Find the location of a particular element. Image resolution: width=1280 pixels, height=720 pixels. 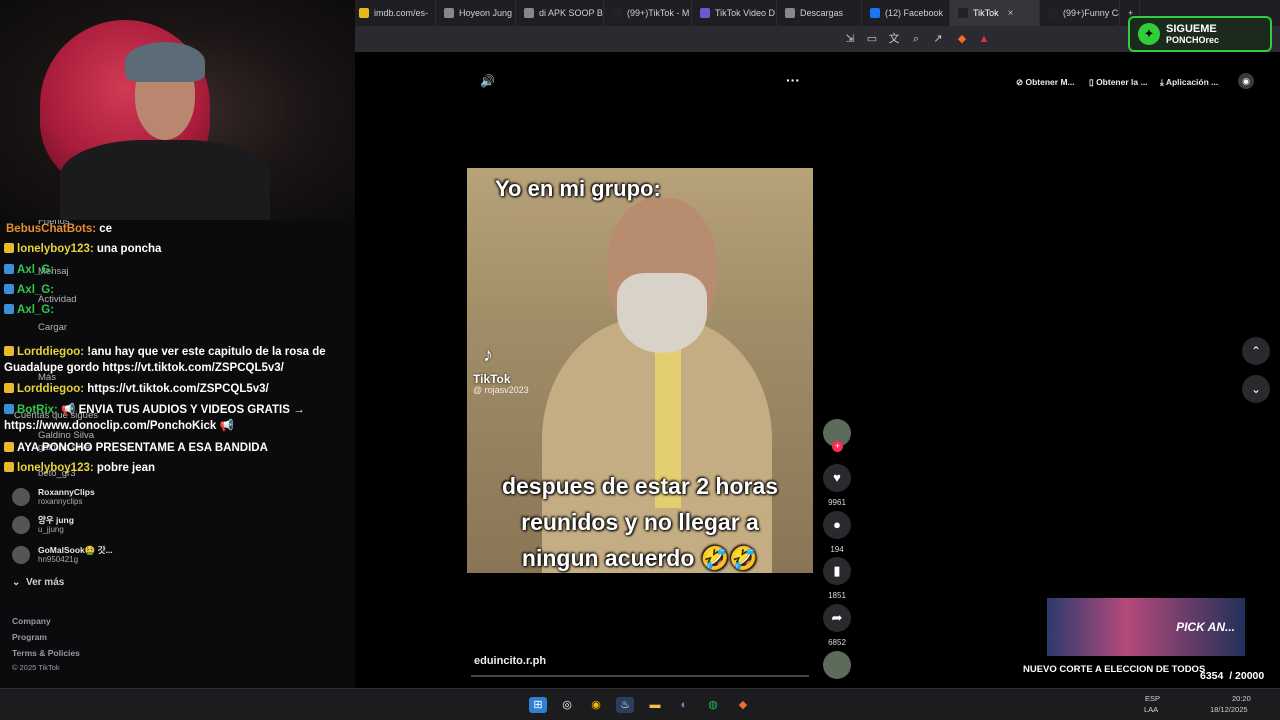

translate-icon: 文 is located at coordinates (894, 39).